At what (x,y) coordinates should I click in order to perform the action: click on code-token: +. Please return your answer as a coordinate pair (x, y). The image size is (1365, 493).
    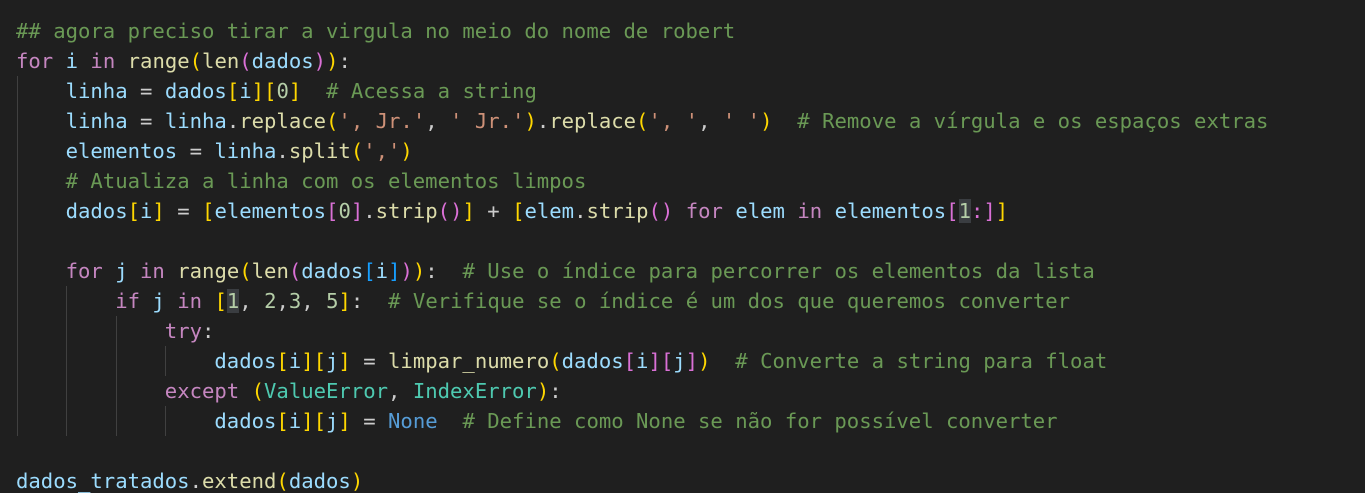
    Looking at the image, I should click on (493, 211).